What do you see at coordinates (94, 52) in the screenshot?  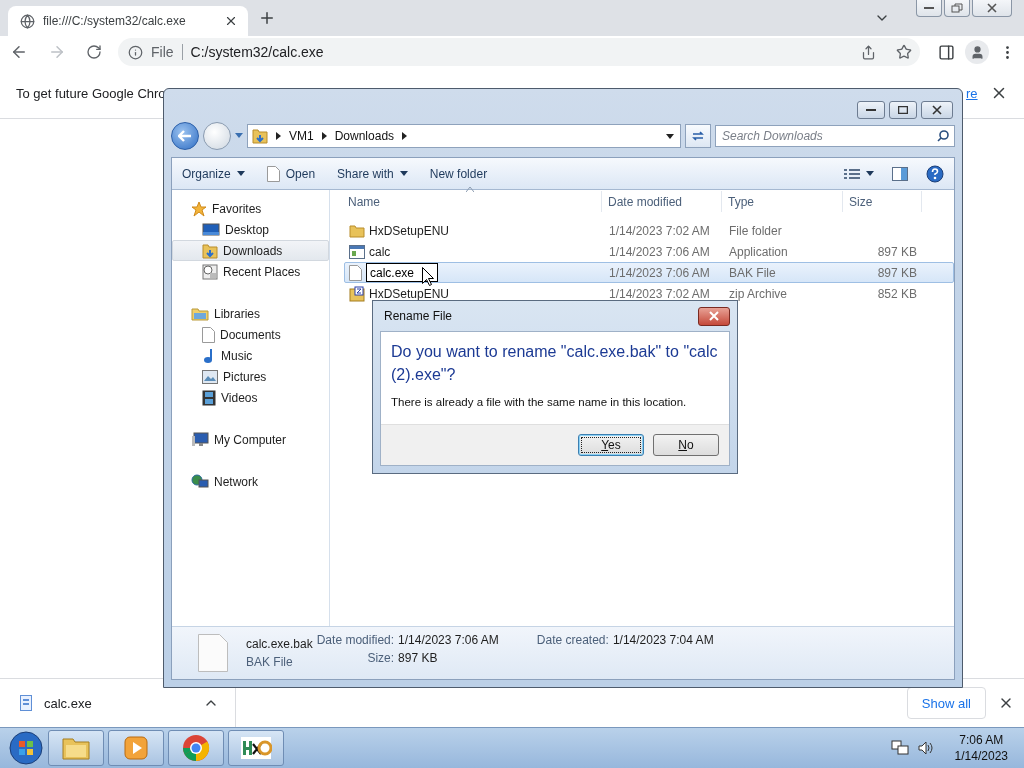 I see `reload-icon` at bounding box center [94, 52].